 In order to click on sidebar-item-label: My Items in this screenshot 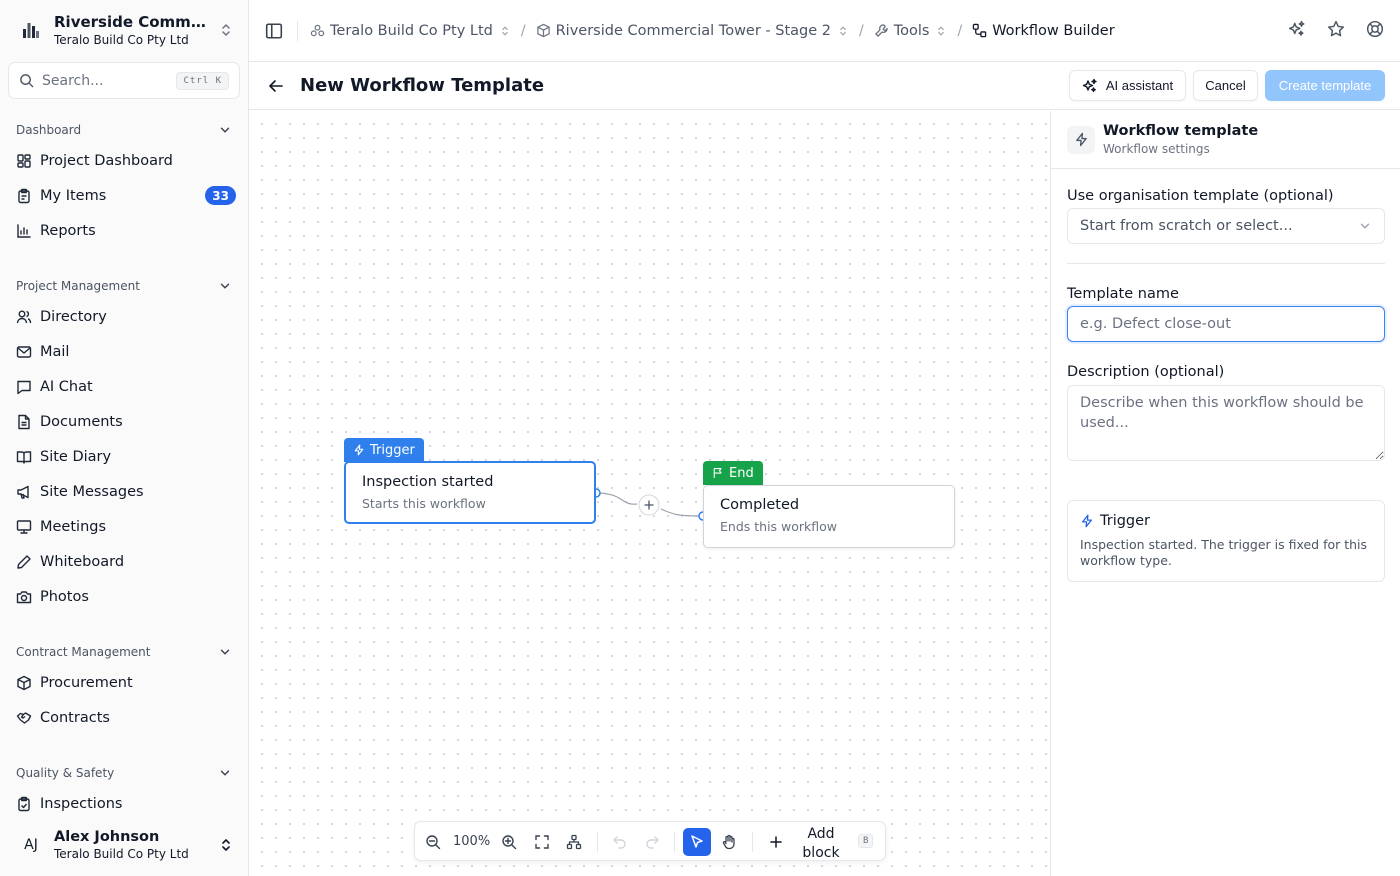, I will do `click(73, 195)`.